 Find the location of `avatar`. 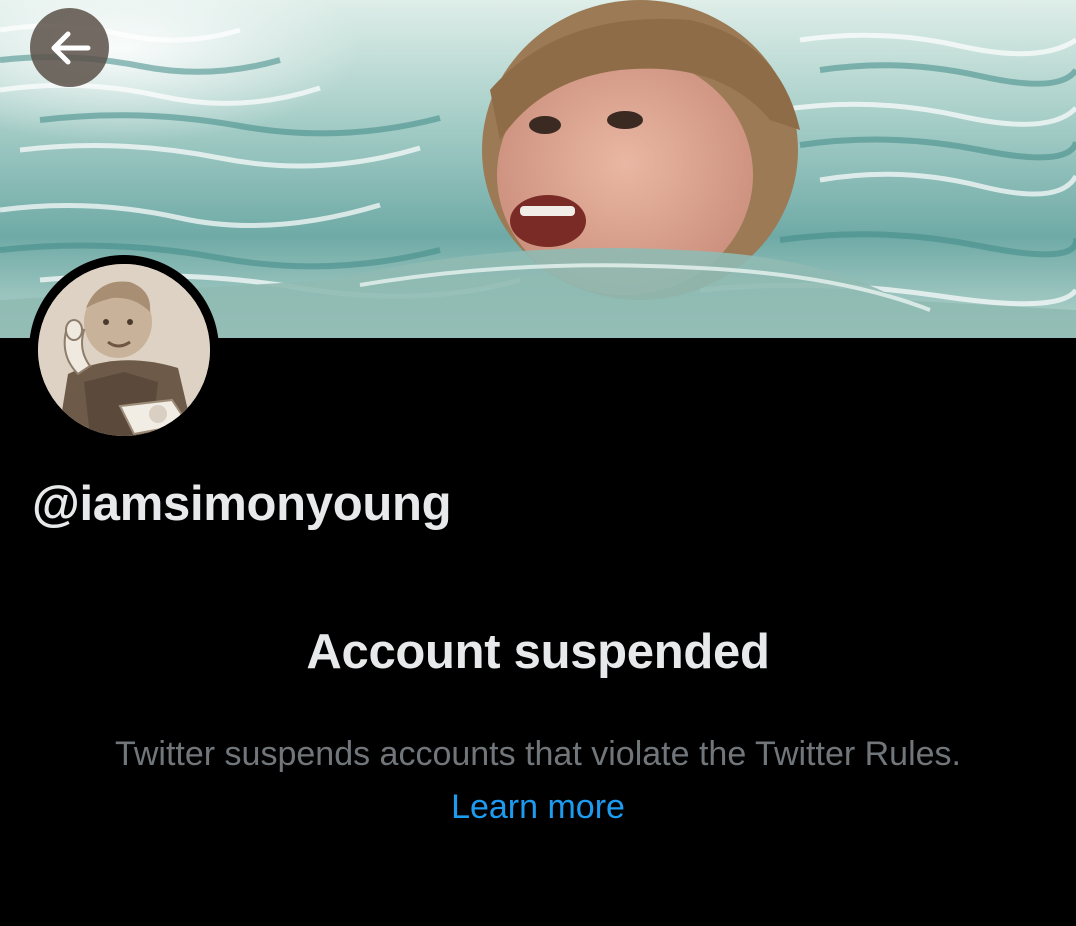

avatar is located at coordinates (124, 350).